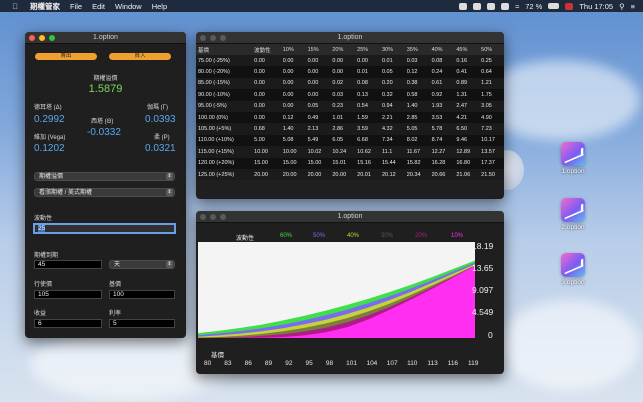 The width and height of the screenshot is (643, 402). I want to click on table-cell: 0.38, so click(417, 83).